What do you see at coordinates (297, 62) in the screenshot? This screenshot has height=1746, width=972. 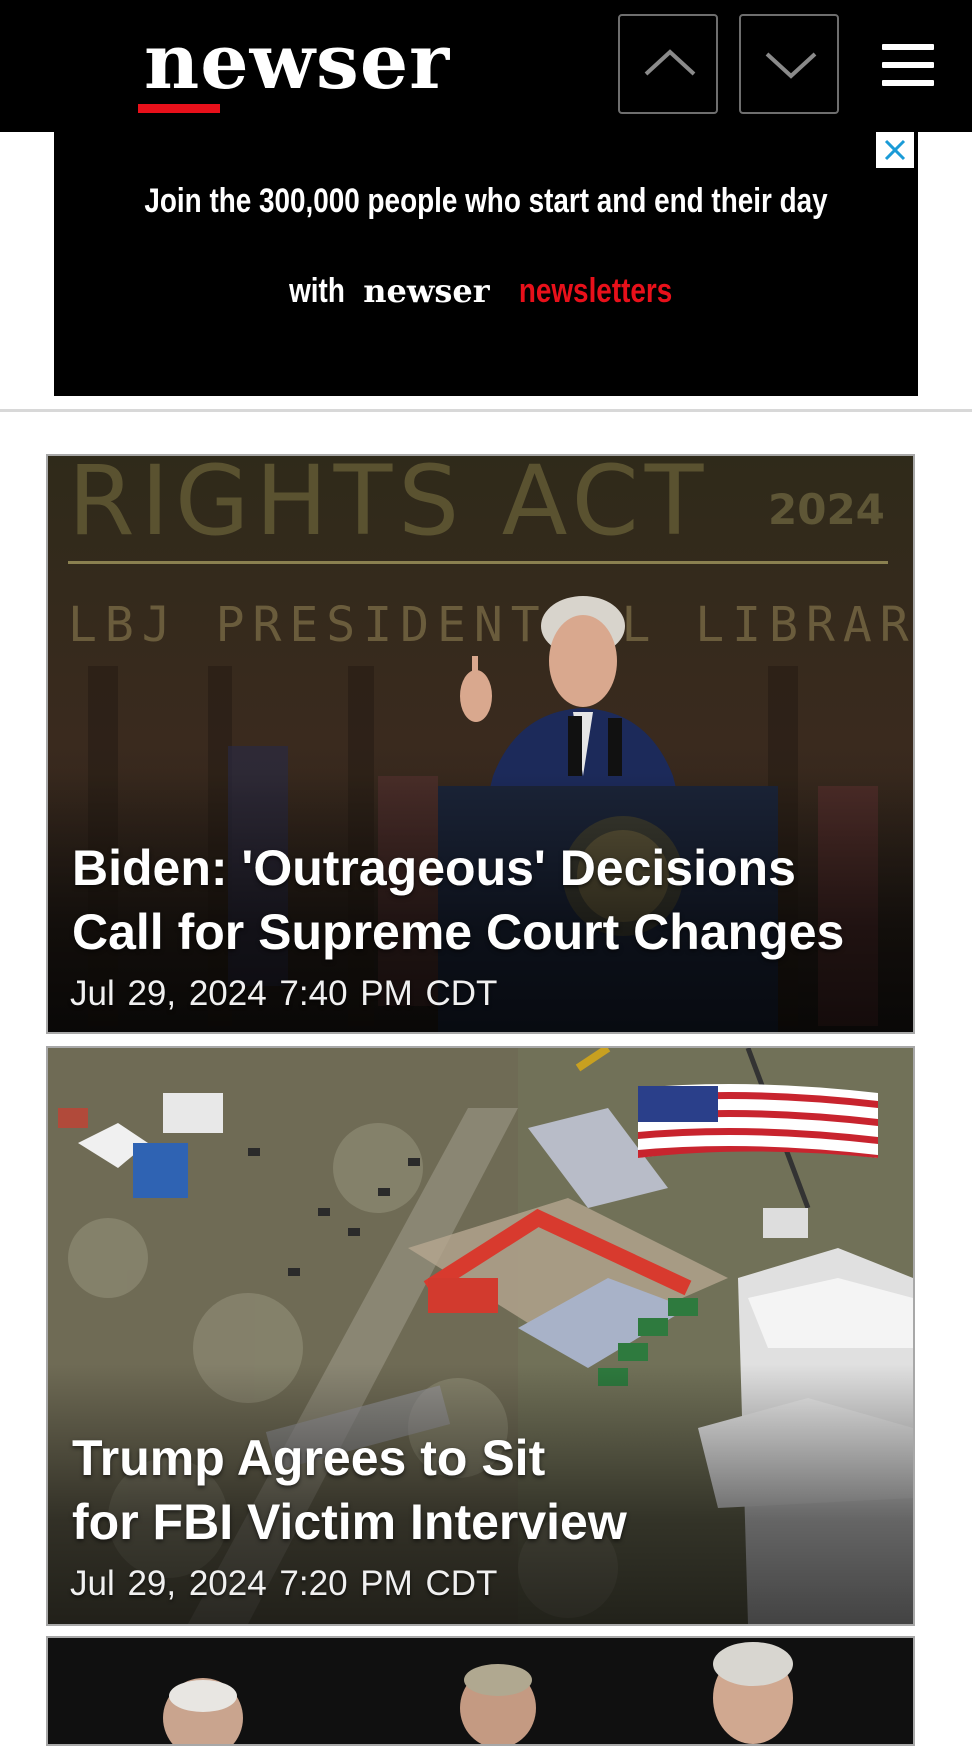 I see `newser-logo: newser` at bounding box center [297, 62].